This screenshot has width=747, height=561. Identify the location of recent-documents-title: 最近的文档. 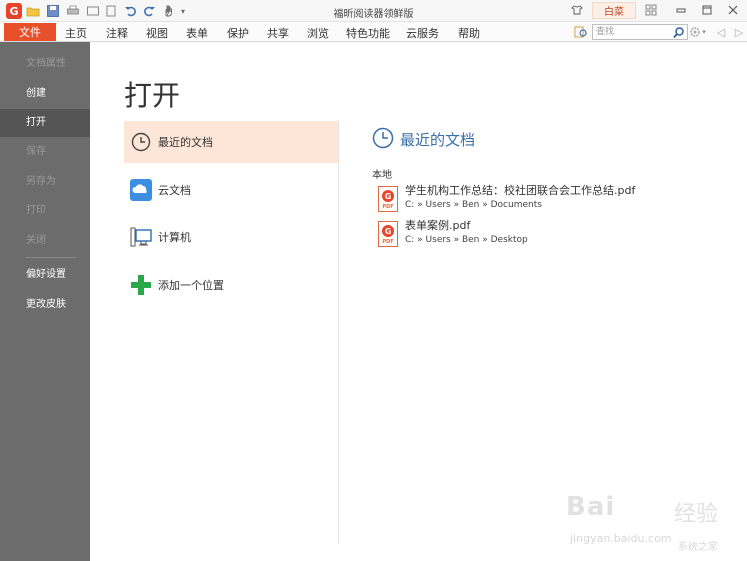
(438, 140).